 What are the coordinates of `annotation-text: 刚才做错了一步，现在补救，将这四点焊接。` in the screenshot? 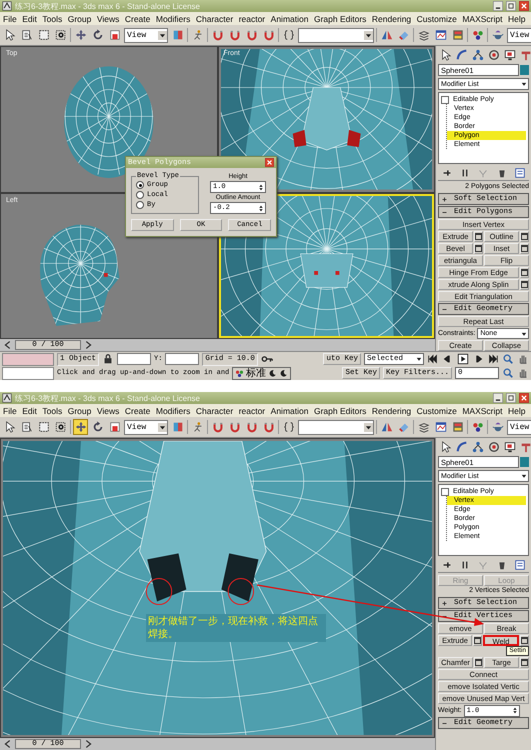 It's located at (236, 628).